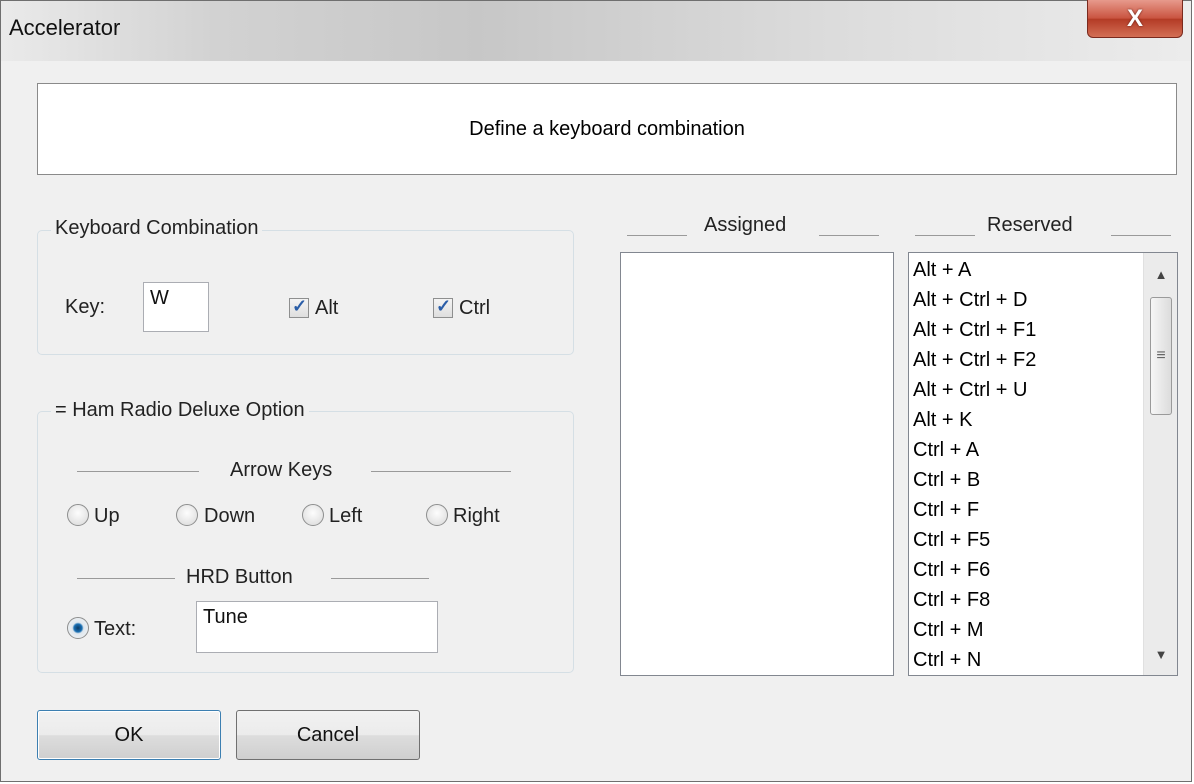 This screenshot has height=784, width=1194. What do you see at coordinates (380, 578) in the screenshot?
I see `hrd-button-separator-right` at bounding box center [380, 578].